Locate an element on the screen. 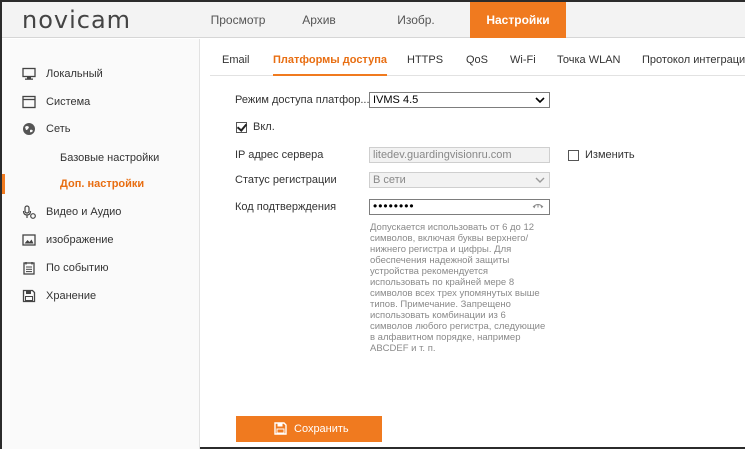 The height and width of the screenshot is (449, 745). tab-qos: QoS is located at coordinates (477, 65).